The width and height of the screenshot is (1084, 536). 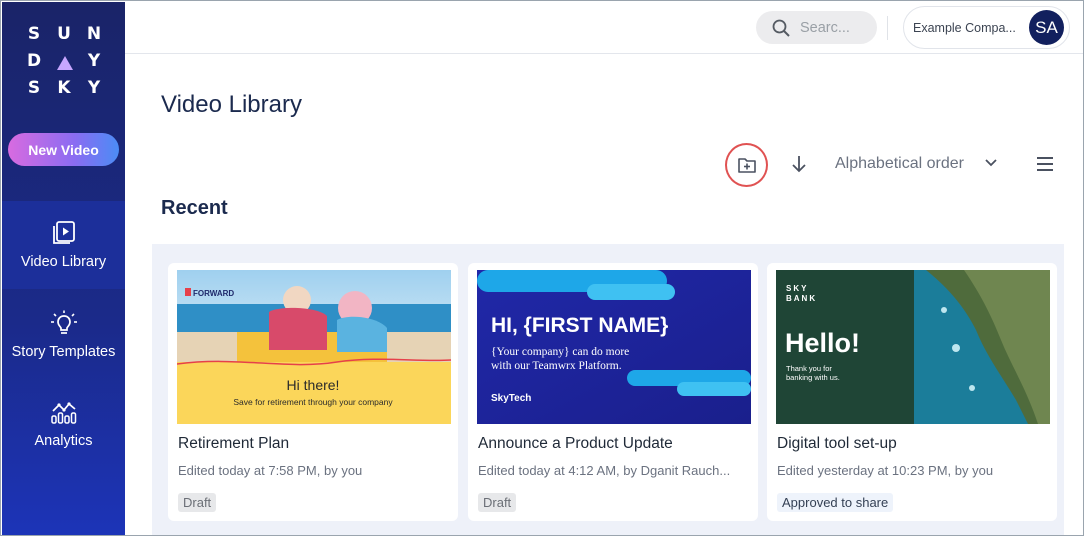 I want to click on sundaysky-logo: S U N D Y S K Y, so click(x=64, y=64).